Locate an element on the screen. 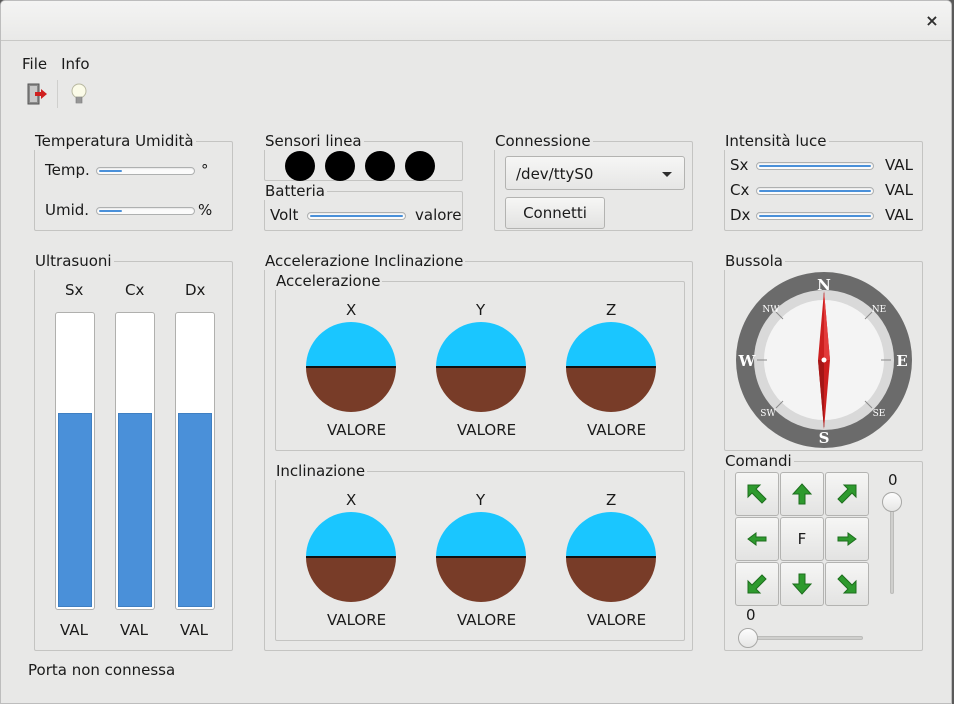 The height and width of the screenshot is (704, 954). accel-y-label: Y is located at coordinates (481, 310).